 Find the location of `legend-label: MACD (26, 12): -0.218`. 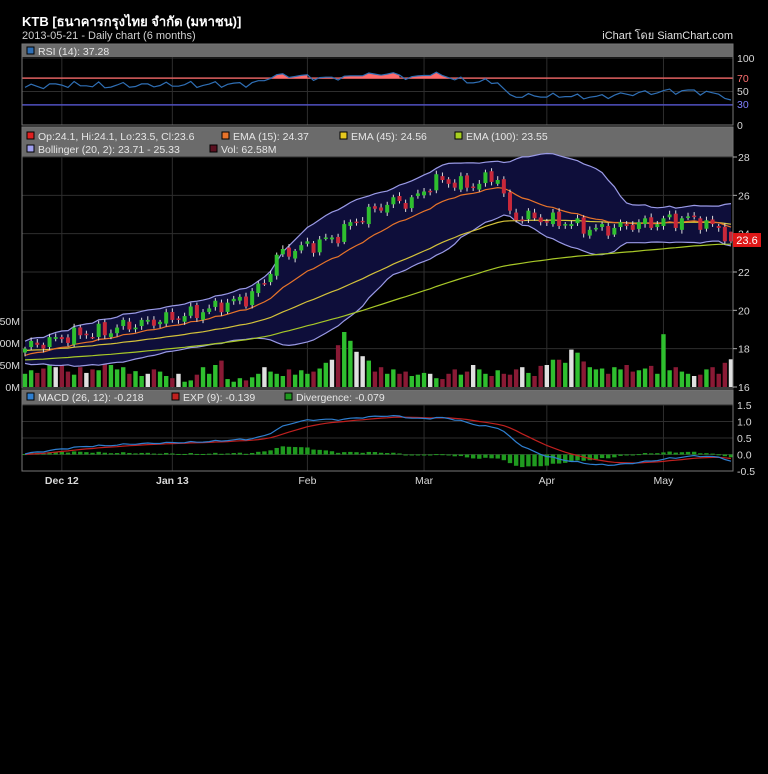

legend-label: MACD (26, 12): -0.218 is located at coordinates (91, 398).